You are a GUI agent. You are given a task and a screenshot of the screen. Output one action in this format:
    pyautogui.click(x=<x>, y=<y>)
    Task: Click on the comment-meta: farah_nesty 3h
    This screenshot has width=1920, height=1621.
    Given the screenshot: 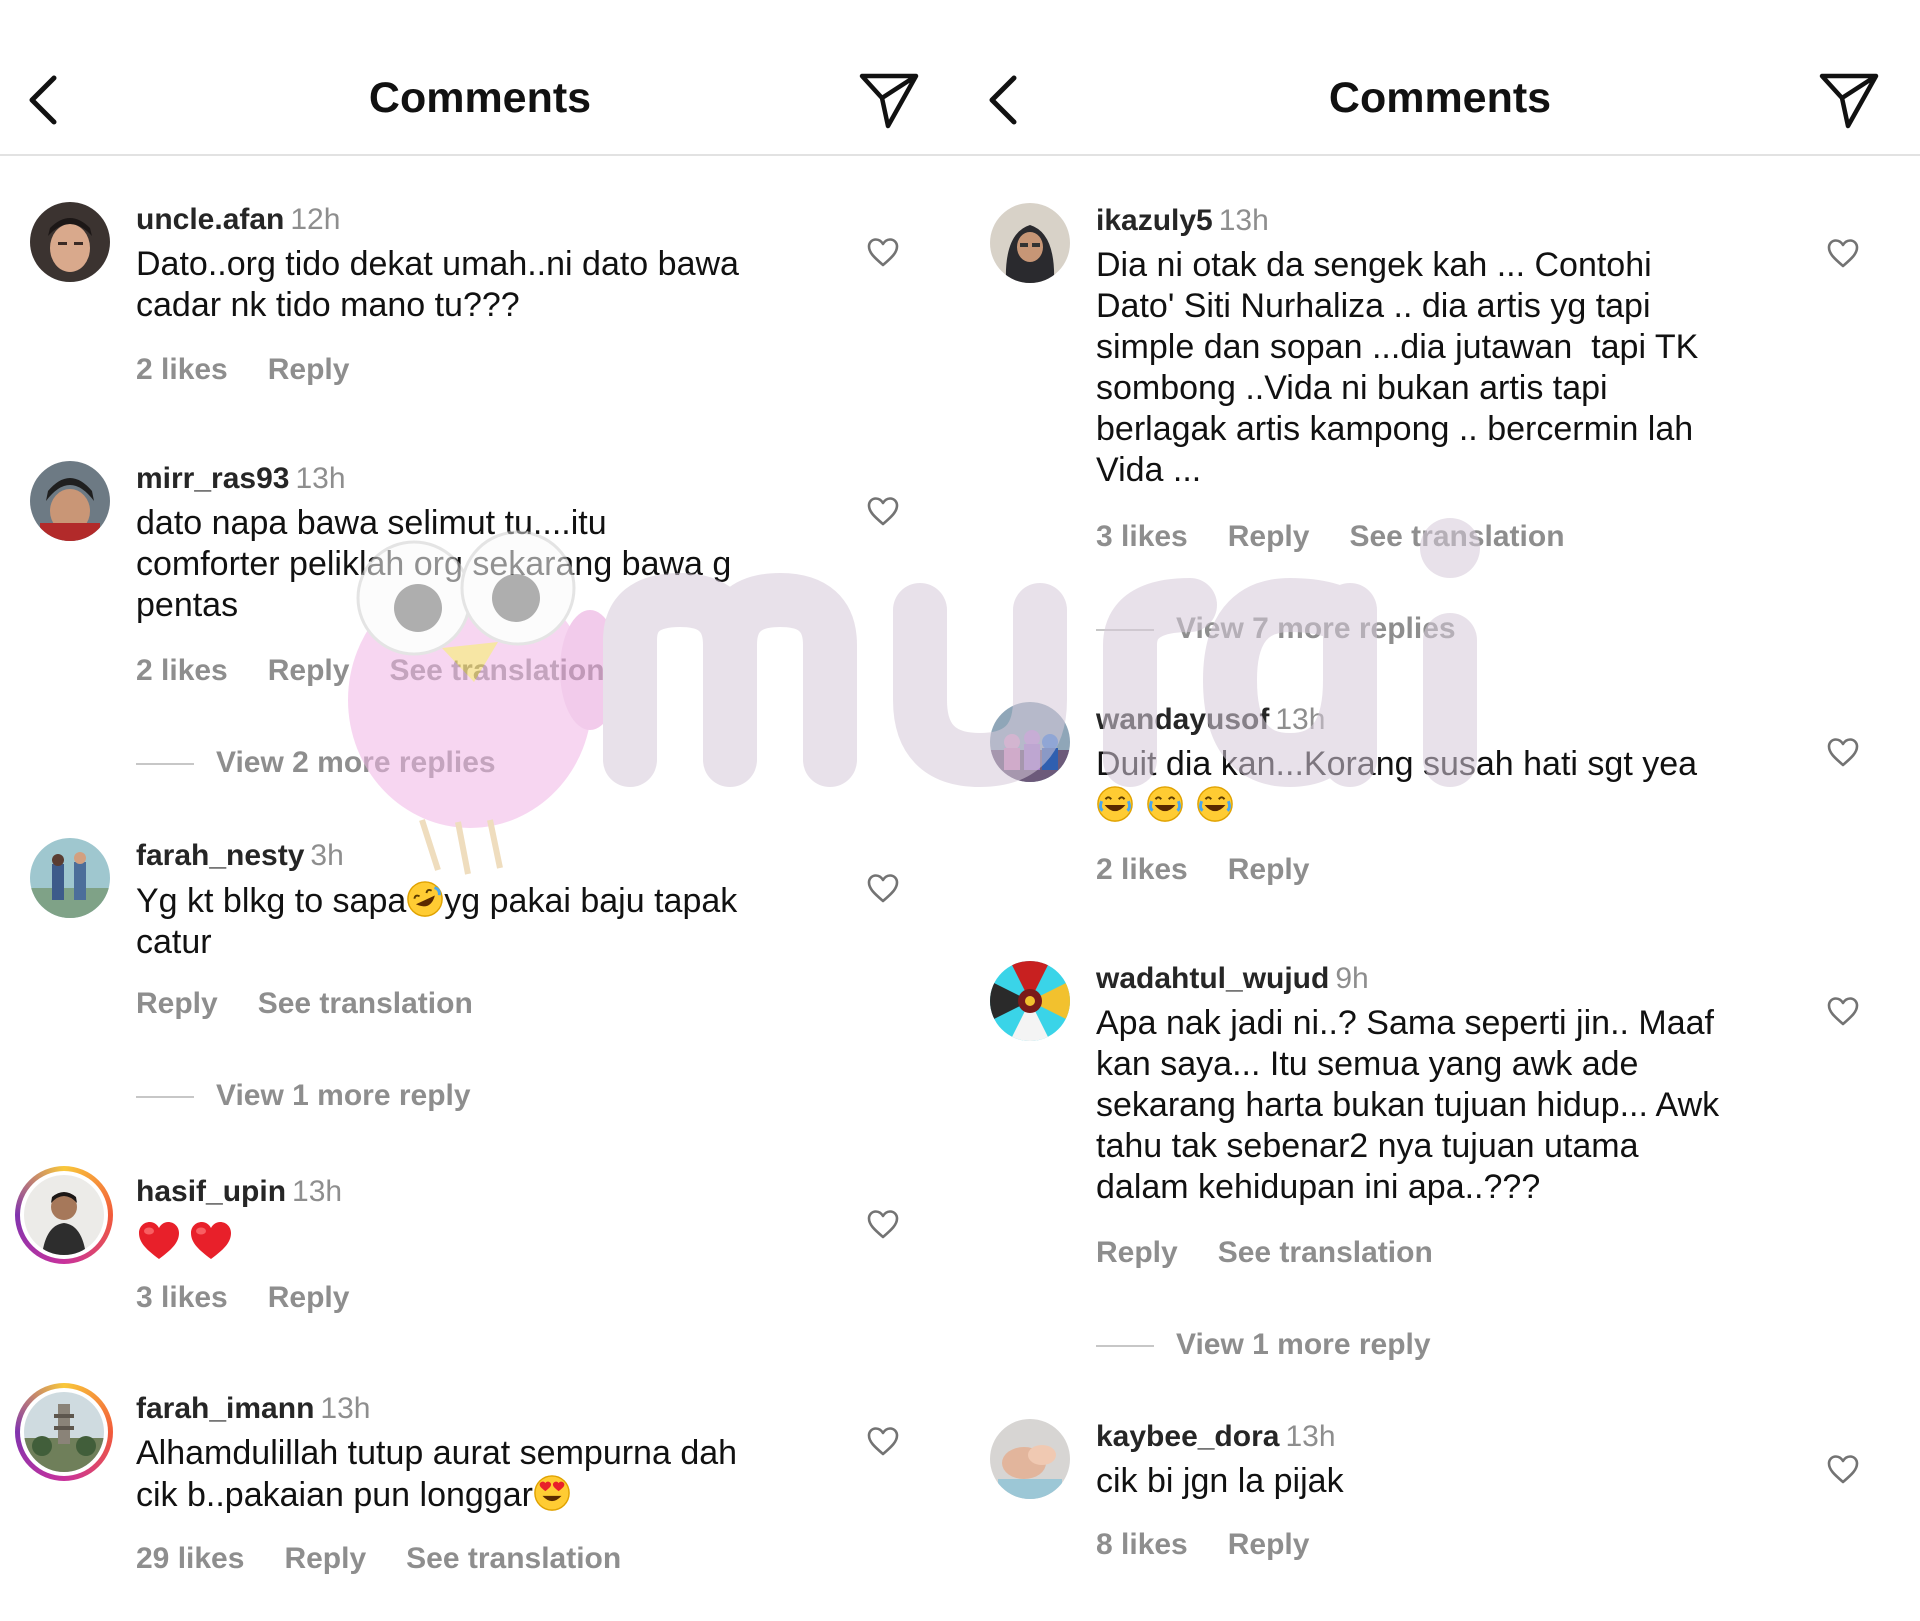 What is the action you would take?
    pyautogui.click(x=240, y=856)
    